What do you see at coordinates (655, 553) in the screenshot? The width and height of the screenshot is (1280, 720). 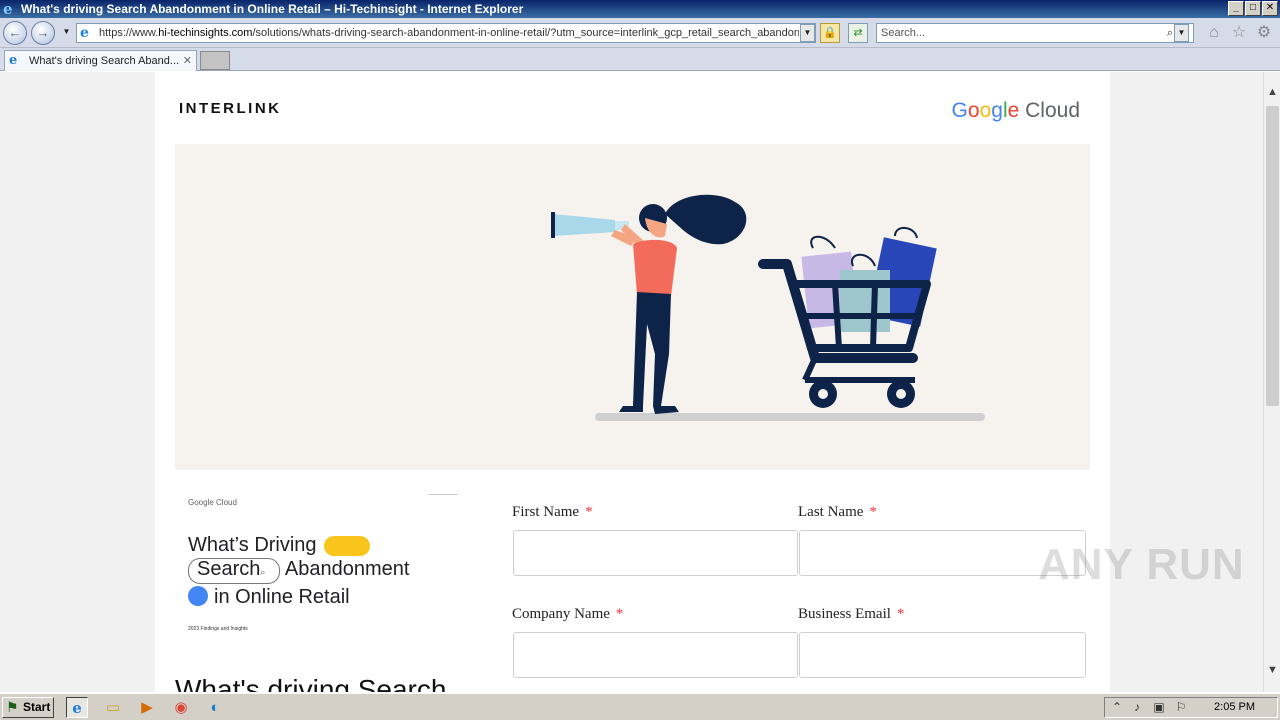 I see `first-name-input` at bounding box center [655, 553].